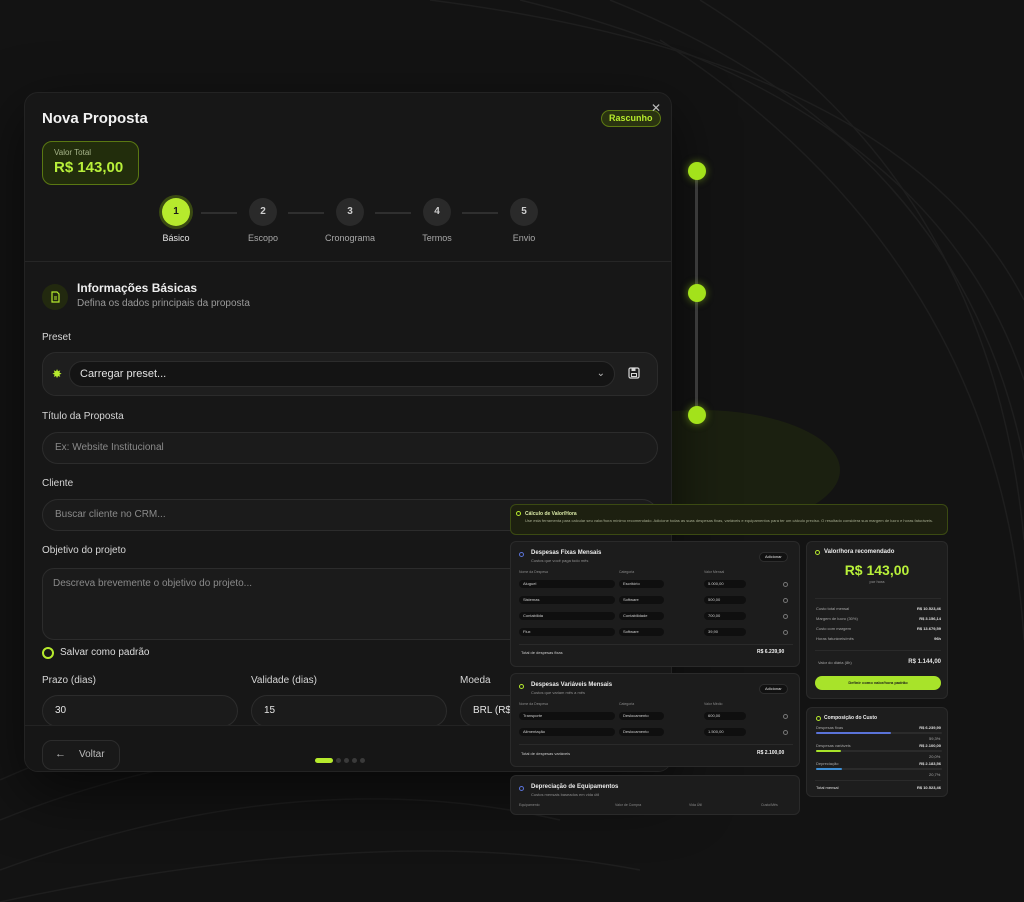 The image size is (1024, 902). What do you see at coordinates (69, 680) in the screenshot?
I see `deadline-label: Prazo (dias)` at bounding box center [69, 680].